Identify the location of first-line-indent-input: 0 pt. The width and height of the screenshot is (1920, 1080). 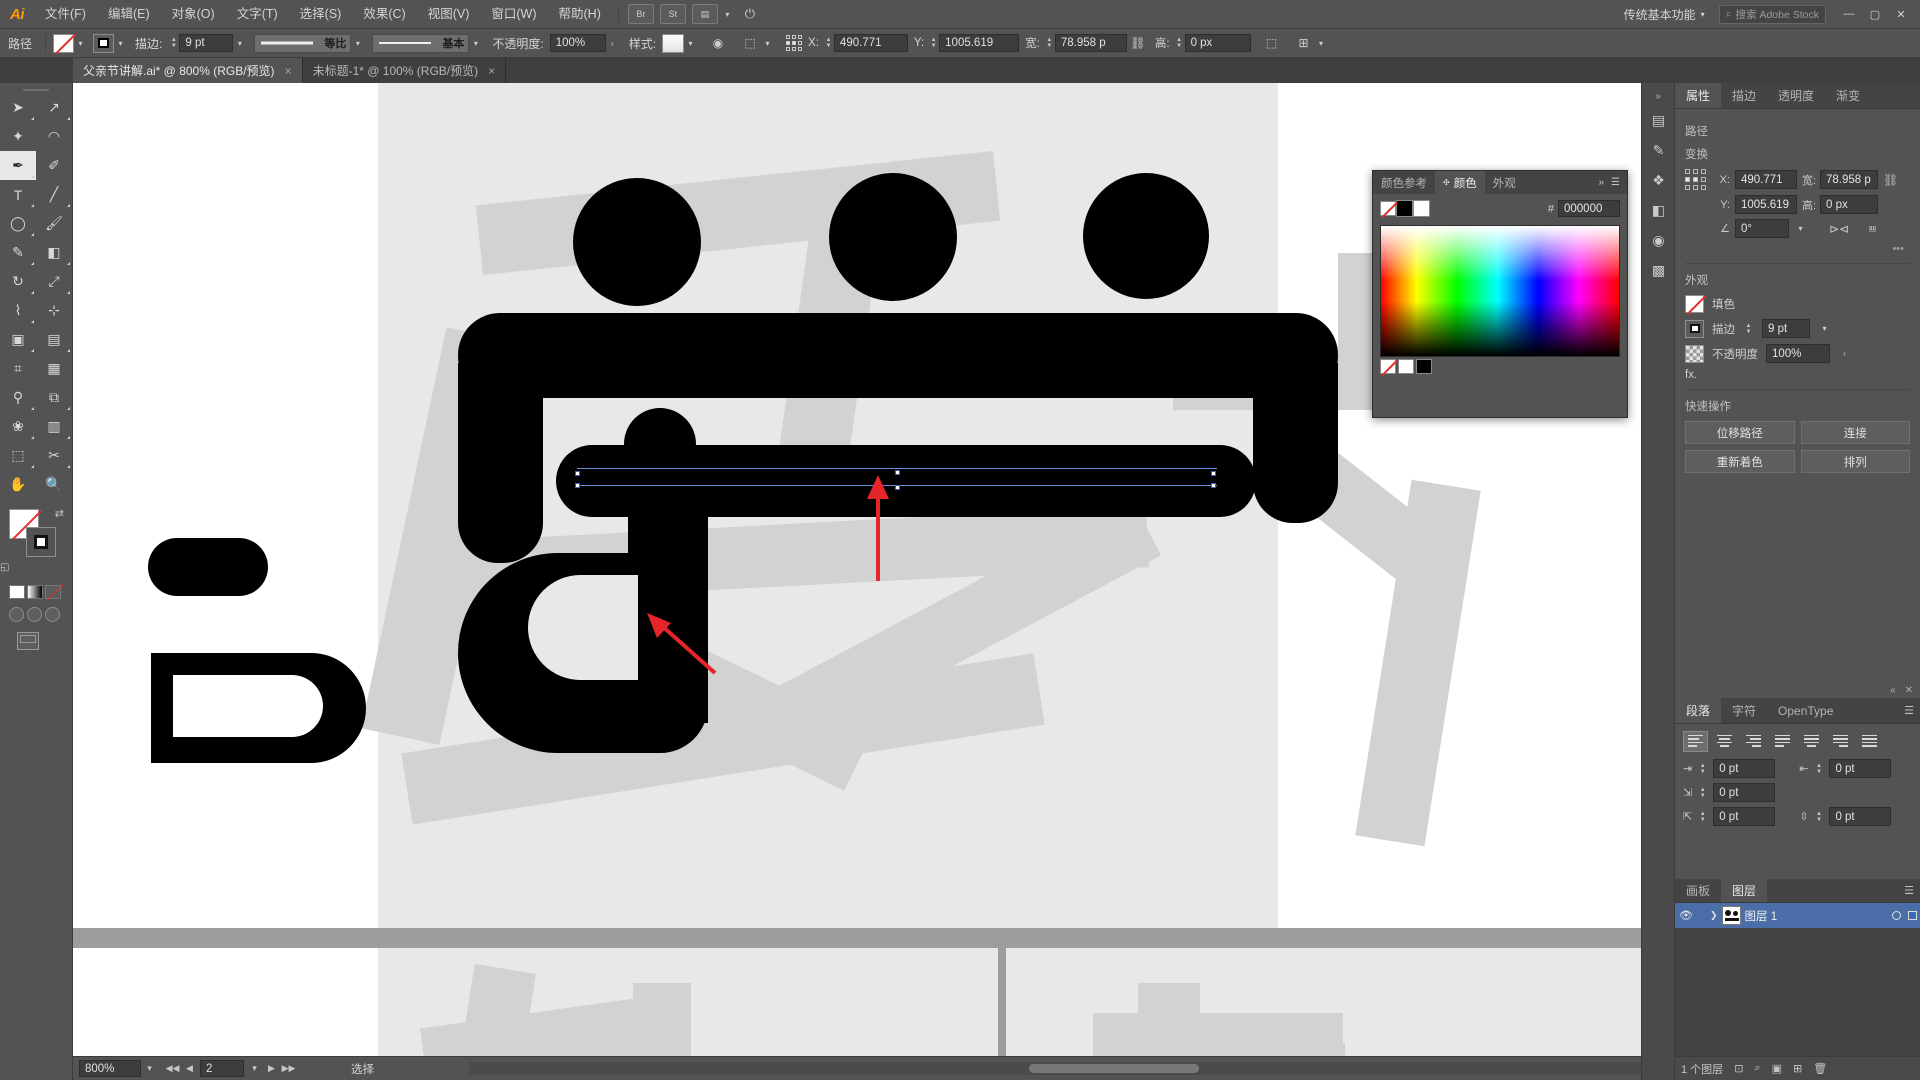
(1744, 792).